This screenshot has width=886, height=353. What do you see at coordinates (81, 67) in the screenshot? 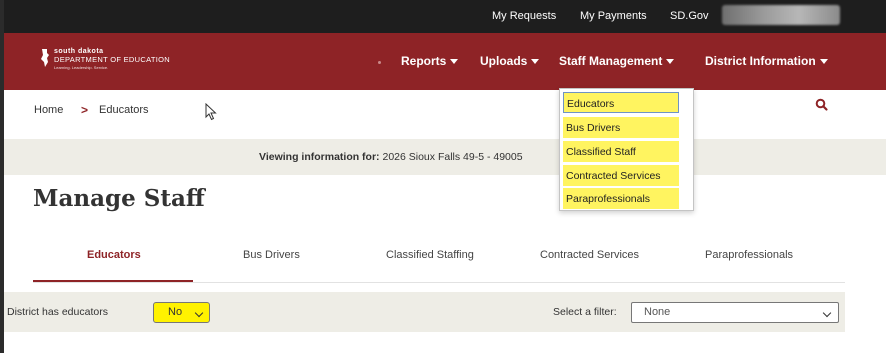
I see `logo-tagline: Learning. Leadership. Service.` at bounding box center [81, 67].